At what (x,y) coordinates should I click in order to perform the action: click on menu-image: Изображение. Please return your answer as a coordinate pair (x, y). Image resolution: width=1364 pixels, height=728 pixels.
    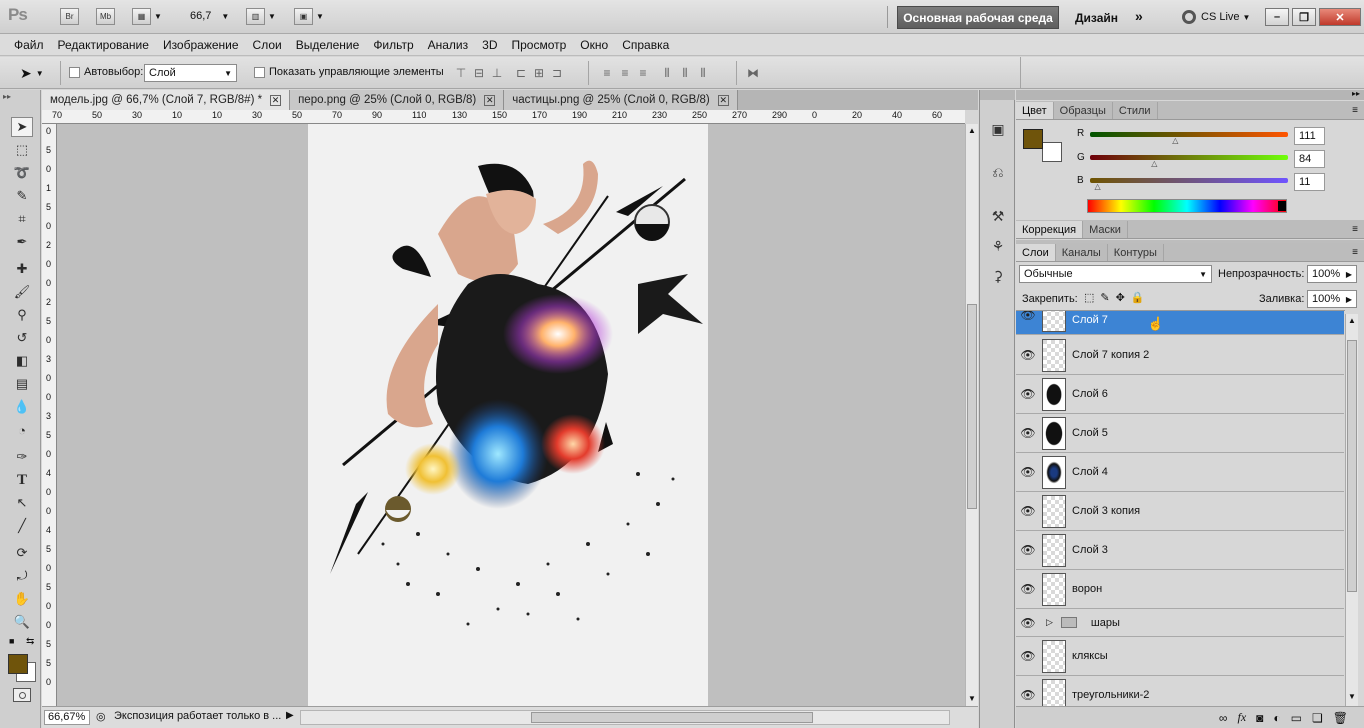
    Looking at the image, I should click on (201, 45).